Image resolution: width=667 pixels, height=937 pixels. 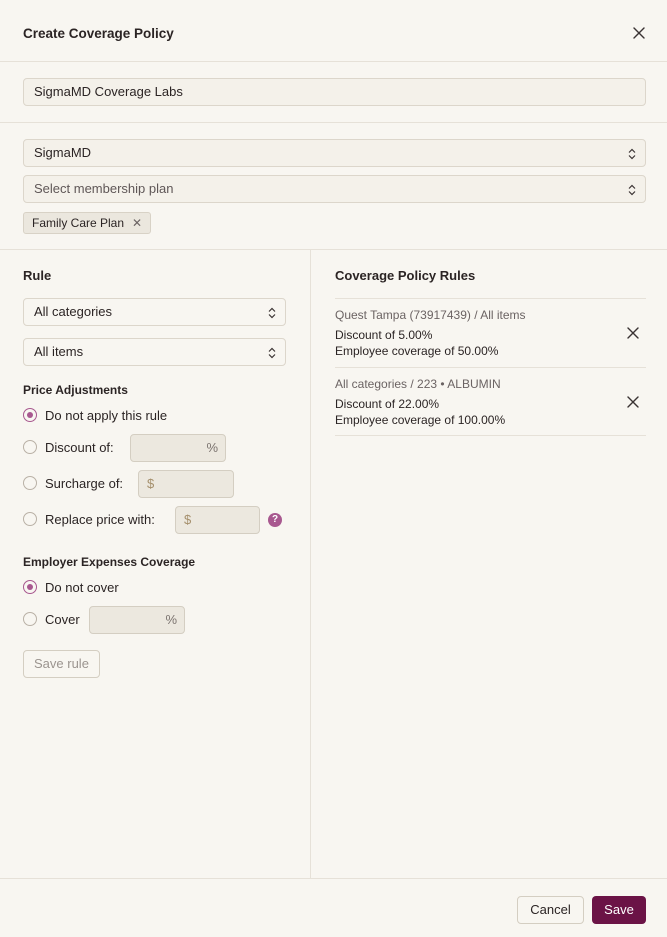 What do you see at coordinates (430, 315) in the screenshot?
I see `rule-title: Quest Tampa (73917439) / All items` at bounding box center [430, 315].